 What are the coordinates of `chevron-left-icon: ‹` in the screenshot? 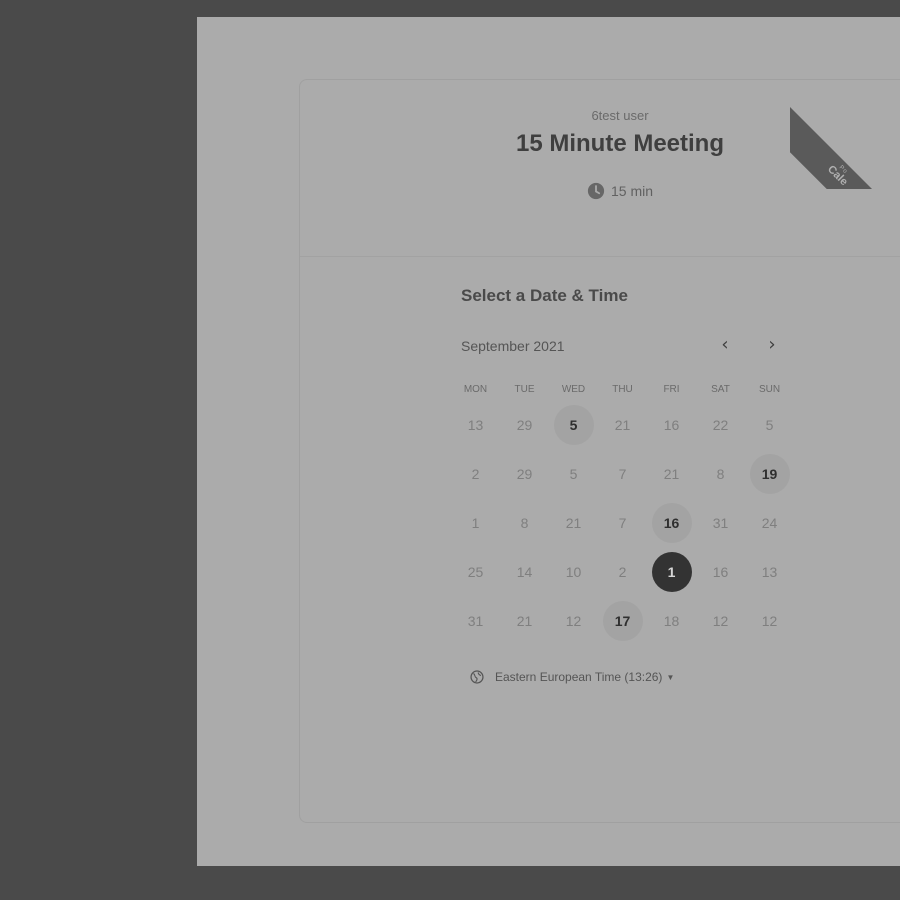 It's located at (725, 344).